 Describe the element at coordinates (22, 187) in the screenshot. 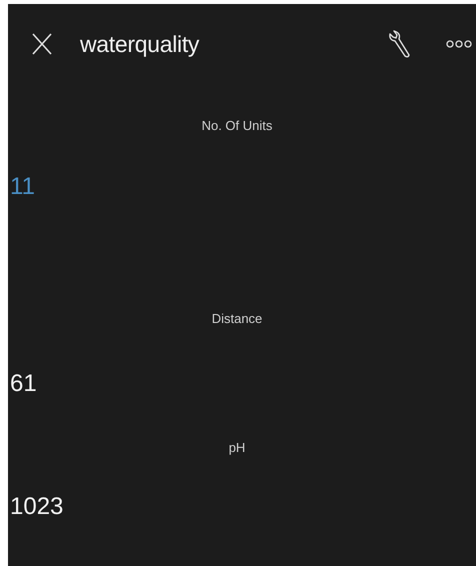

I see `widget-value: 11` at that location.